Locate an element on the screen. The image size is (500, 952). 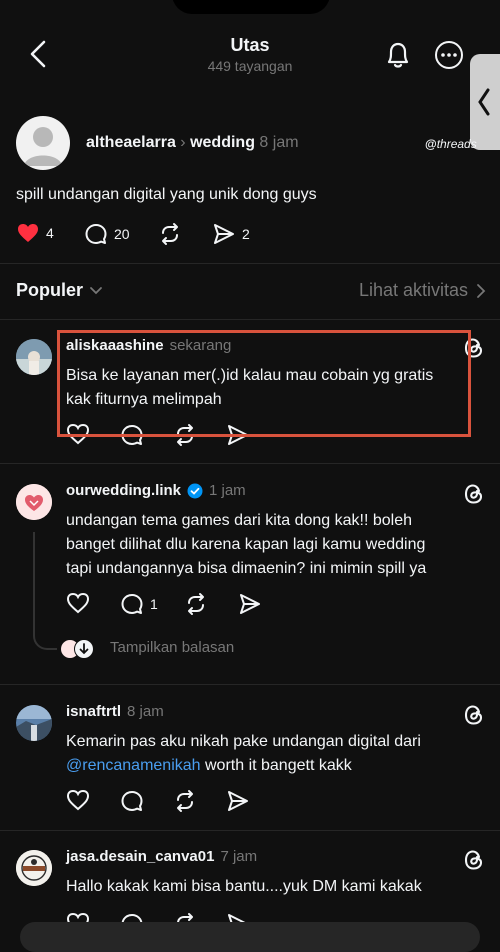
like-count: 4 is located at coordinates (50, 233).